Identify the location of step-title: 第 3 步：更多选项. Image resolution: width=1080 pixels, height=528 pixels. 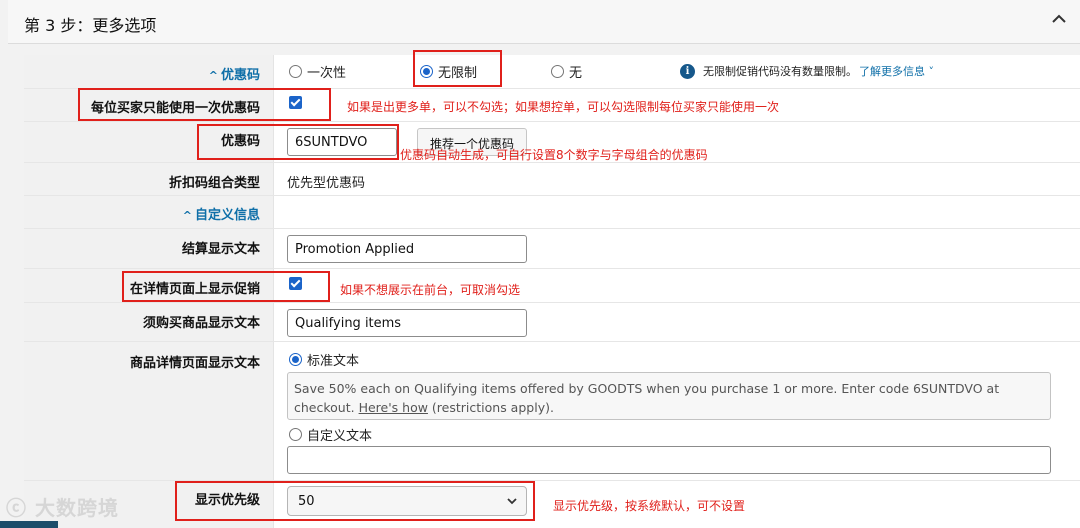
(90, 25).